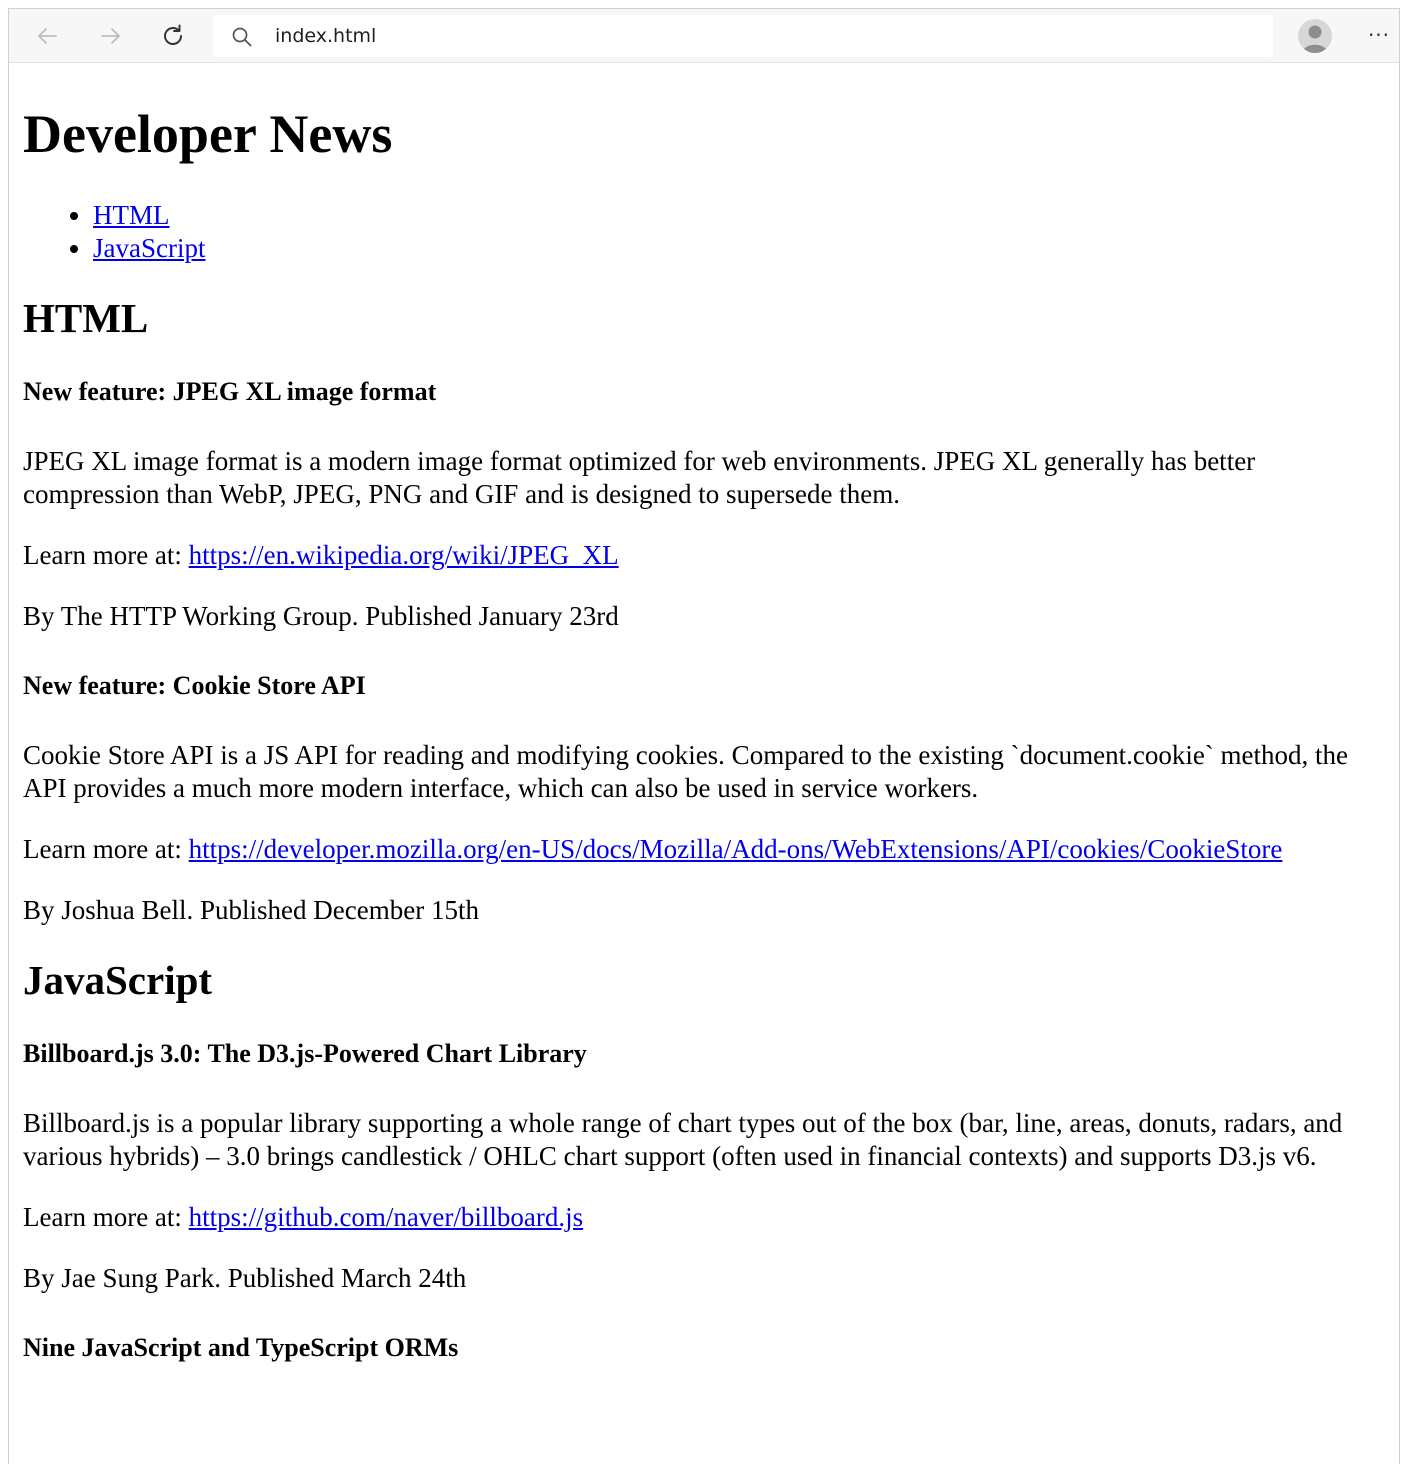 The height and width of the screenshot is (1464, 1405). I want to click on arrow-right-icon, so click(110, 36).